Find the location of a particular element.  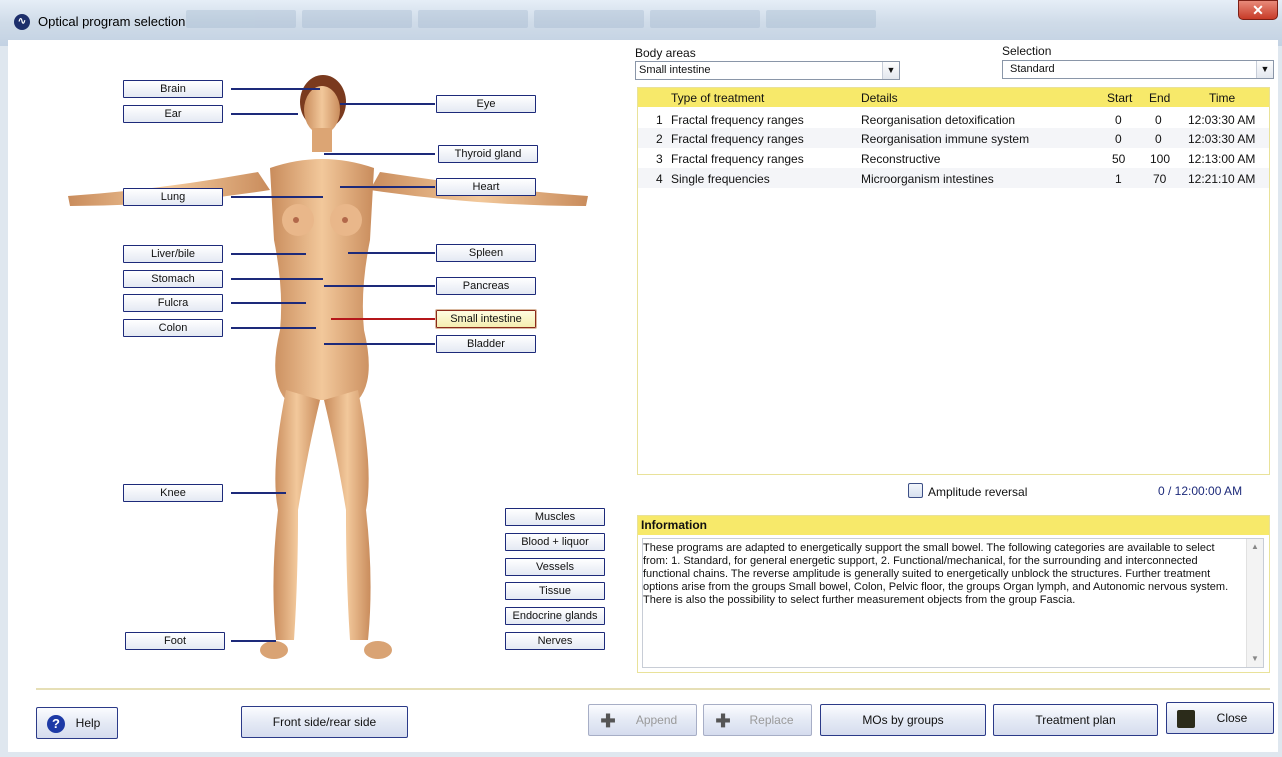

mos-by-groups-button: MOs by groups is located at coordinates (903, 720).